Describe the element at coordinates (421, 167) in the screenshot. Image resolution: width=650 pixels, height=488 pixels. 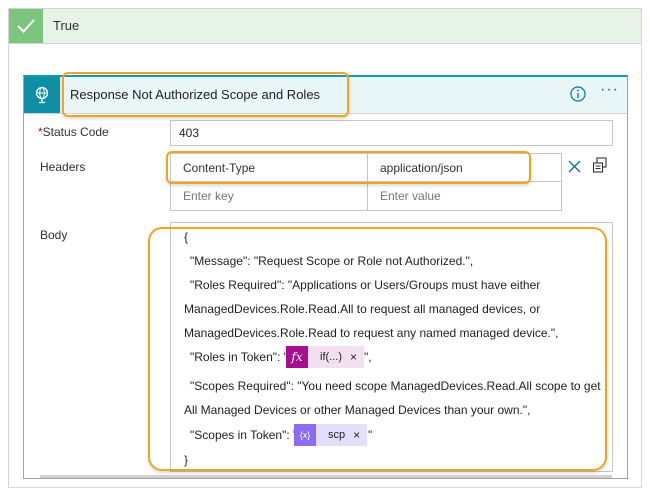
I see `header-value: application/json` at that location.